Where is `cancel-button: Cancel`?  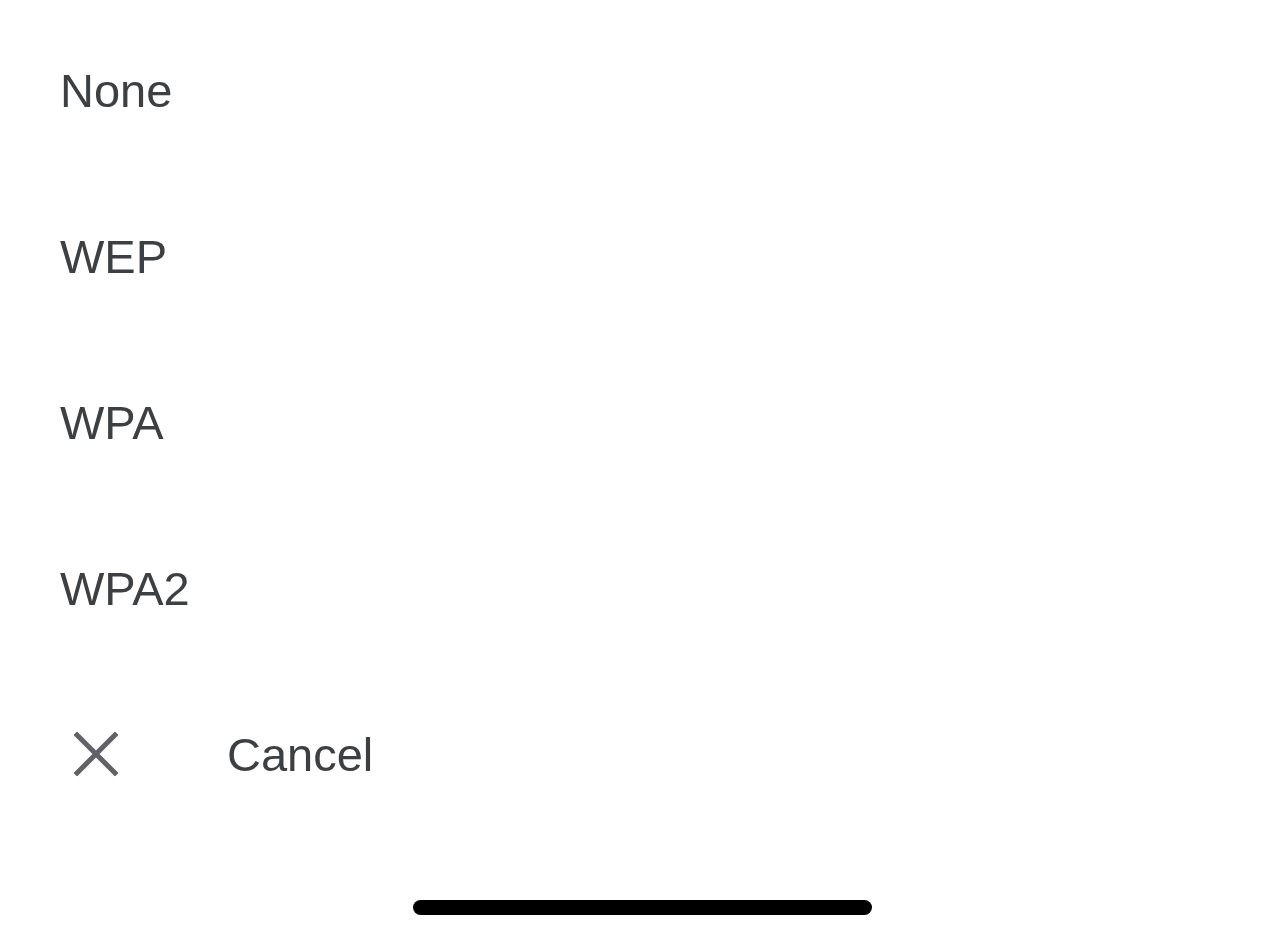 cancel-button: Cancel is located at coordinates (224, 754).